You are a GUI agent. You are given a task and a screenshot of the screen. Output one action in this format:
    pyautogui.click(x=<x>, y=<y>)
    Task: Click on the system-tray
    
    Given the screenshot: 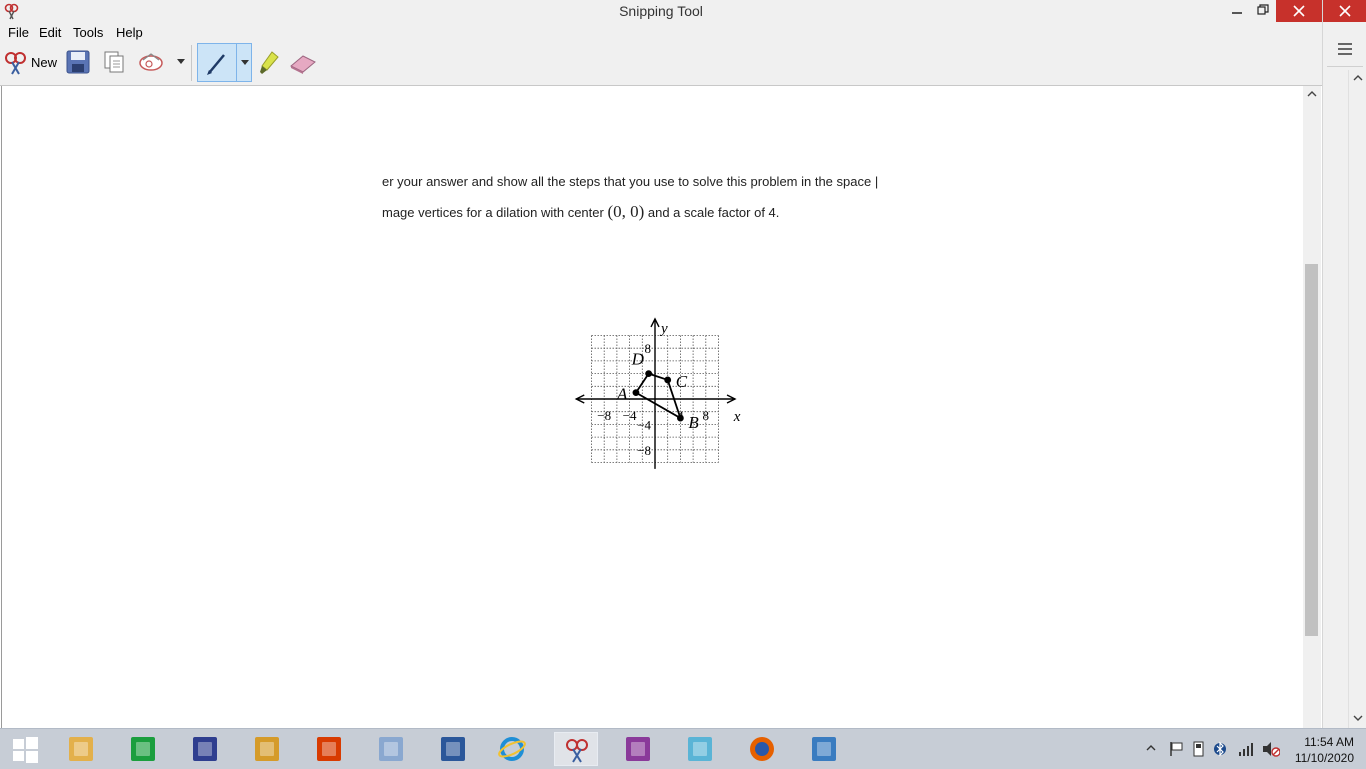 What is the action you would take?
    pyautogui.click(x=1215, y=750)
    